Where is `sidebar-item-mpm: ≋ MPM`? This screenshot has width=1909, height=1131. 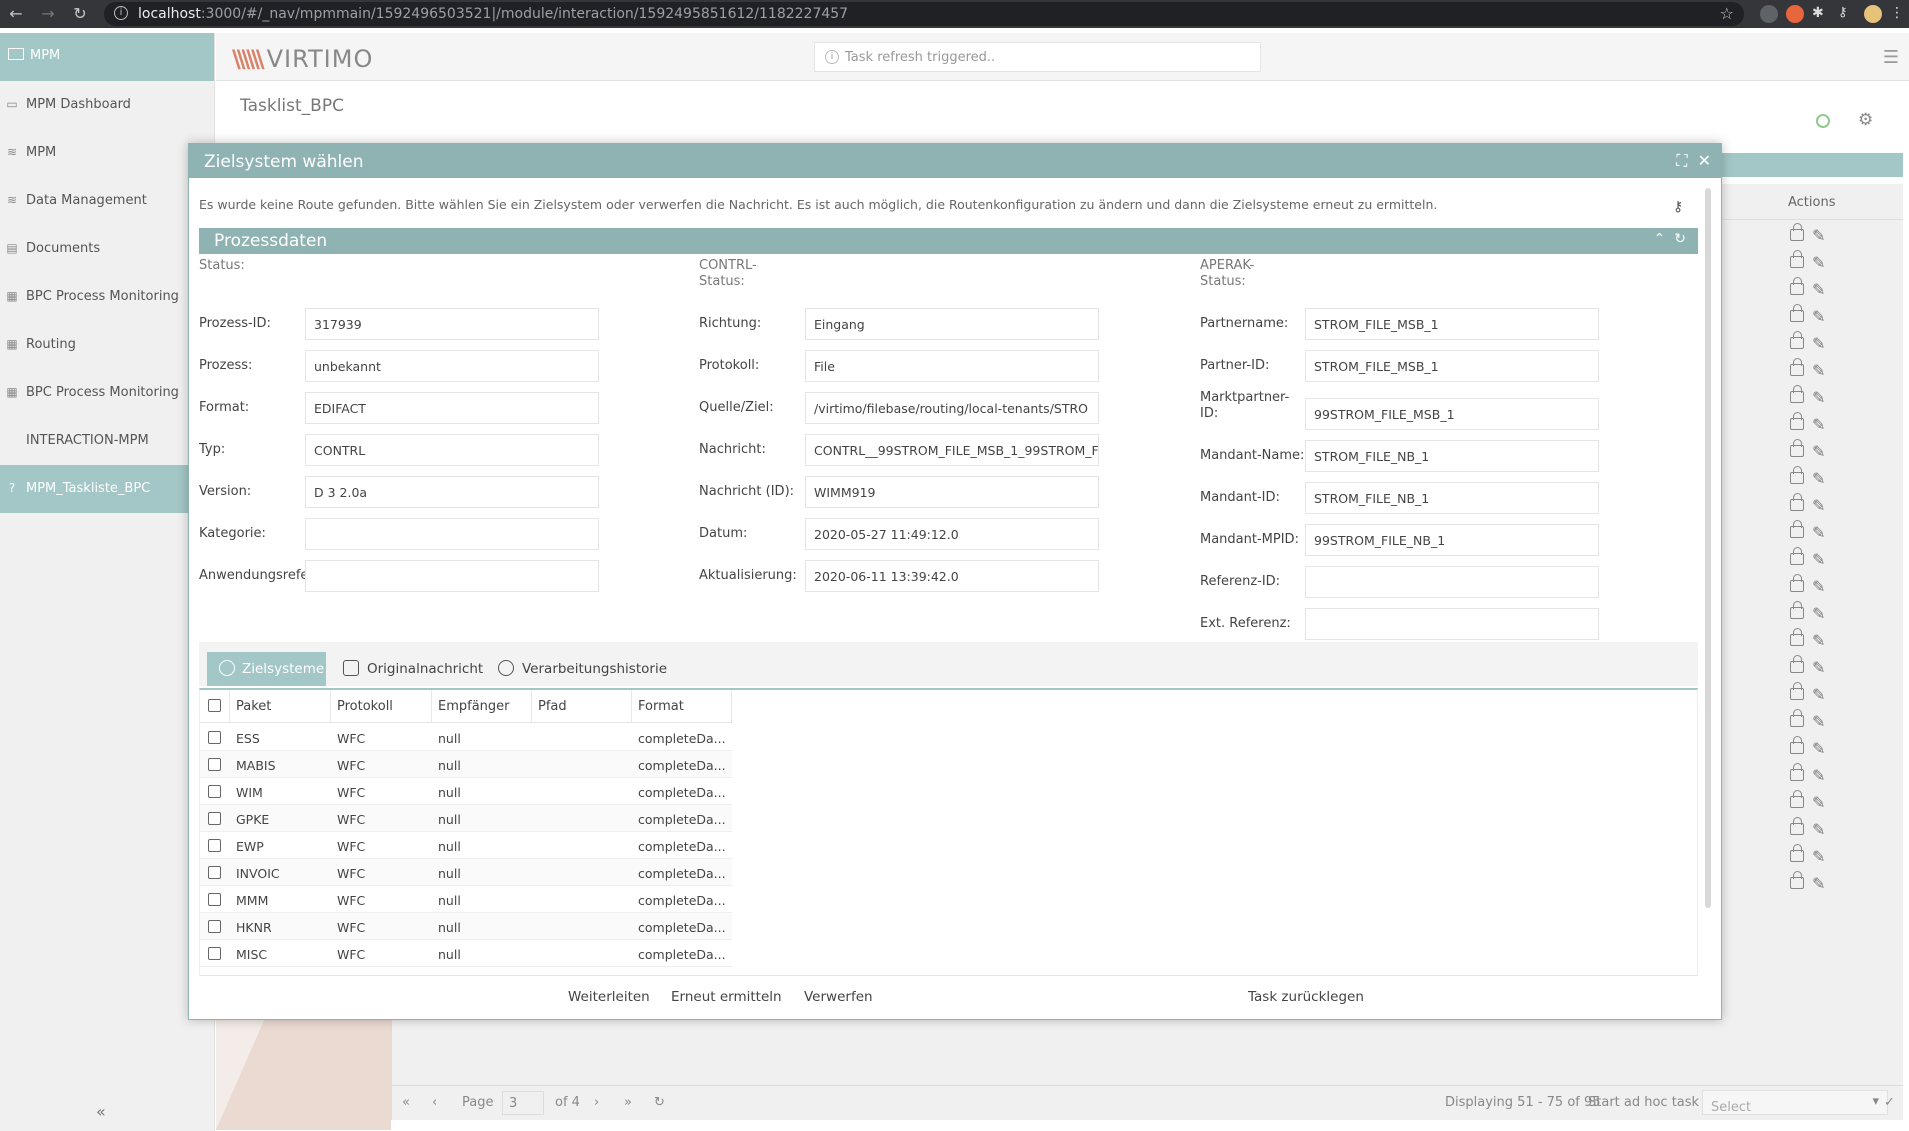
sidebar-item-mpm: ≋ MPM is located at coordinates (107, 153).